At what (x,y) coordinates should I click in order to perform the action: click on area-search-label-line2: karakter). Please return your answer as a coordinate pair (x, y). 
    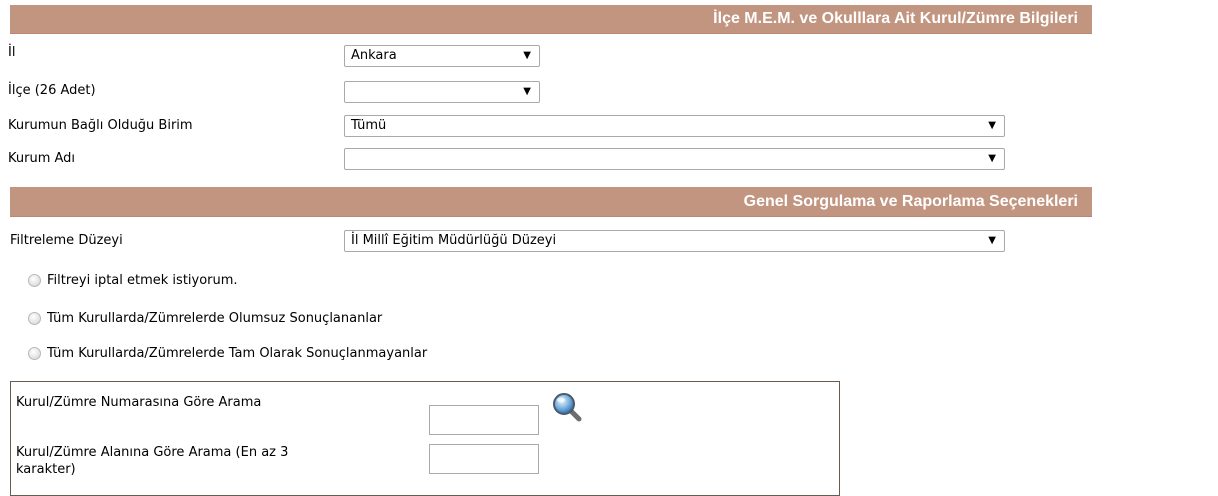
    Looking at the image, I should click on (46, 469).